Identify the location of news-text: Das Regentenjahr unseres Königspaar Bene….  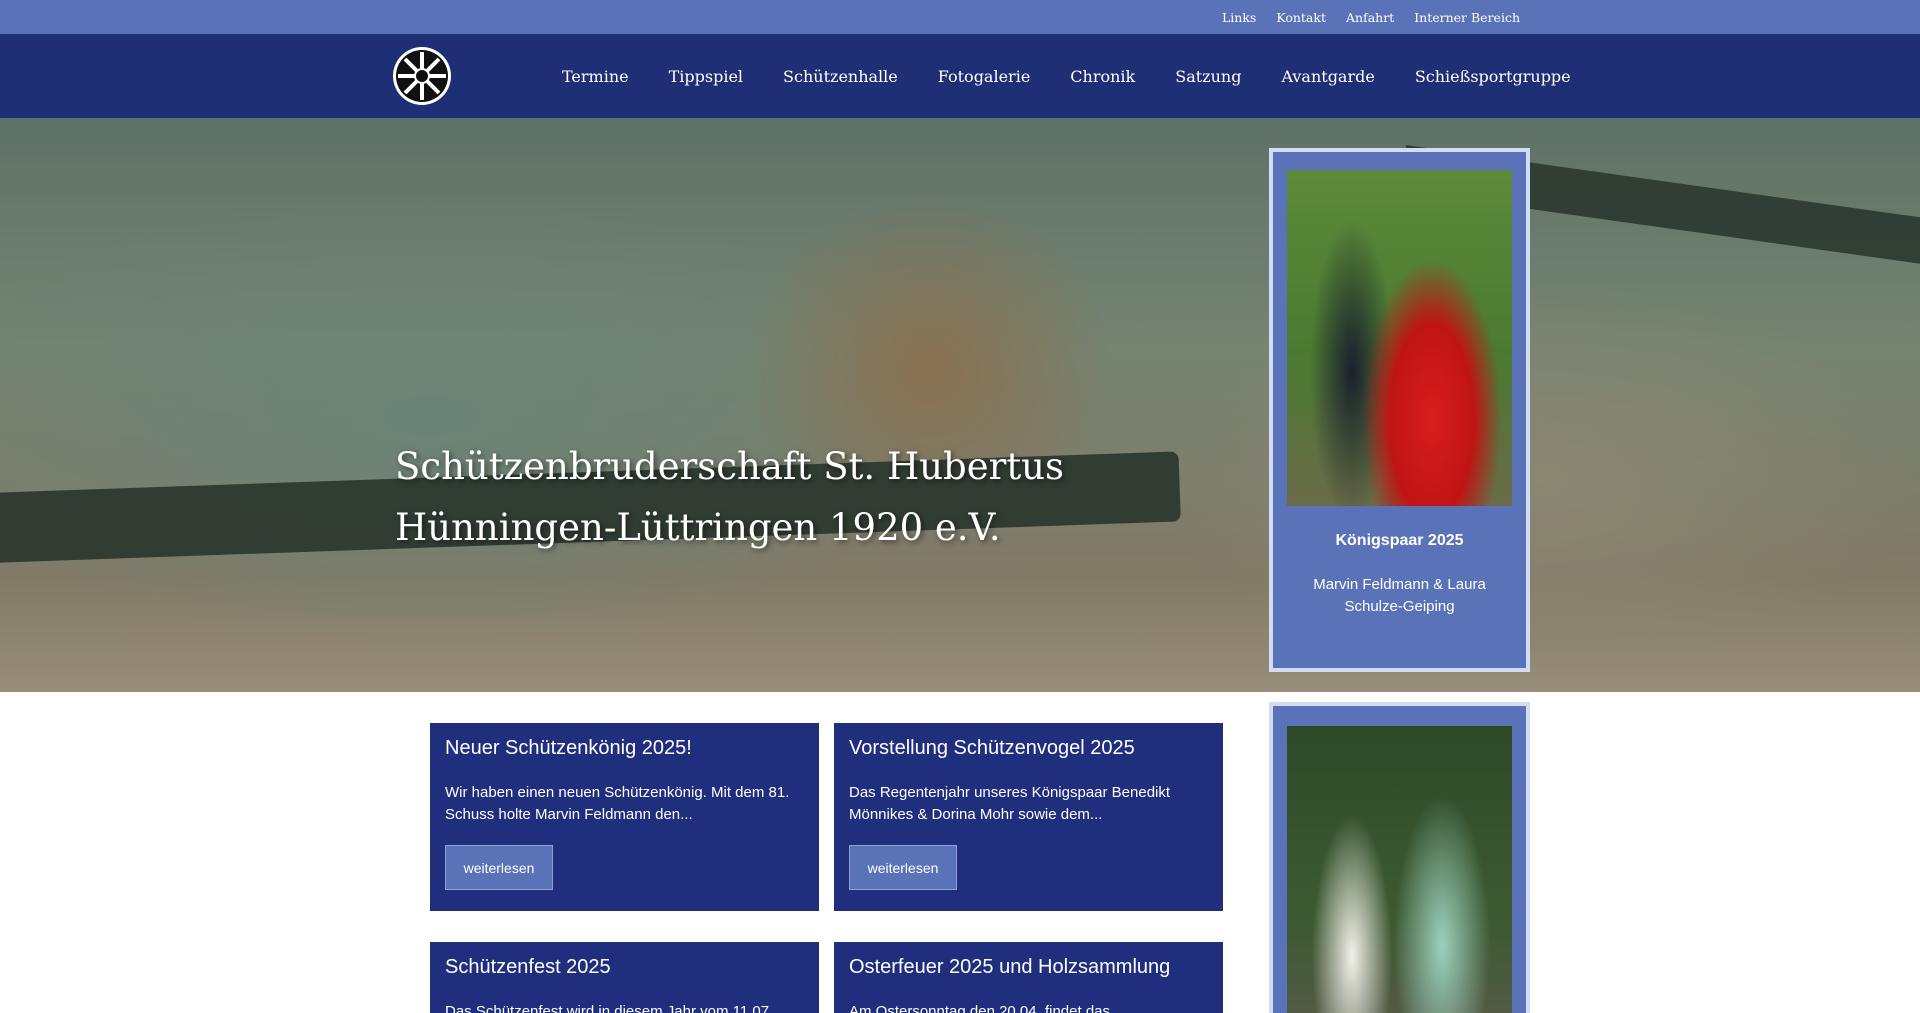
(1010, 803).